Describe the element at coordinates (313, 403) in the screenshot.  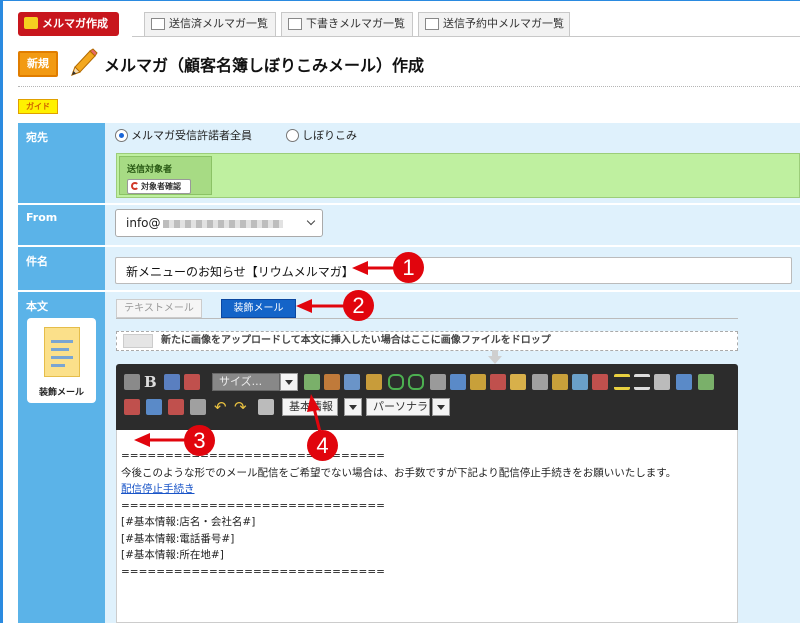
I see `arrow-4-head` at that location.